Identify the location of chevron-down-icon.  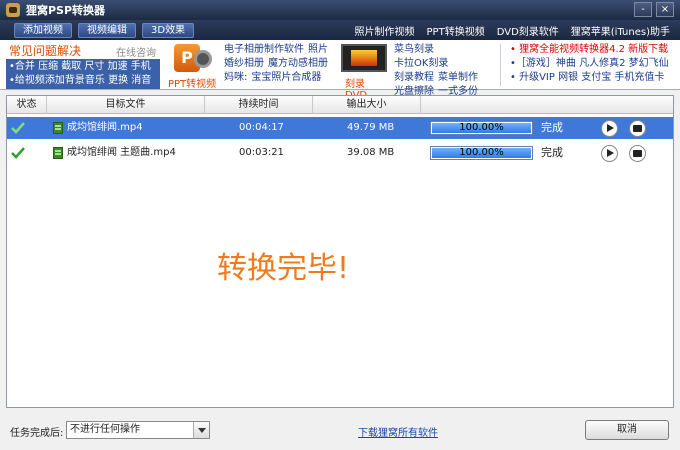
(201, 430).